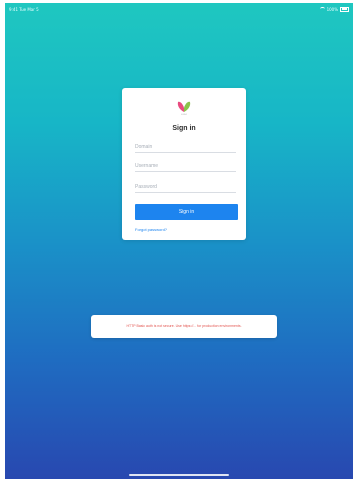 This screenshot has width=358, height=482. I want to click on sign-in-button: Sign in, so click(186, 212).